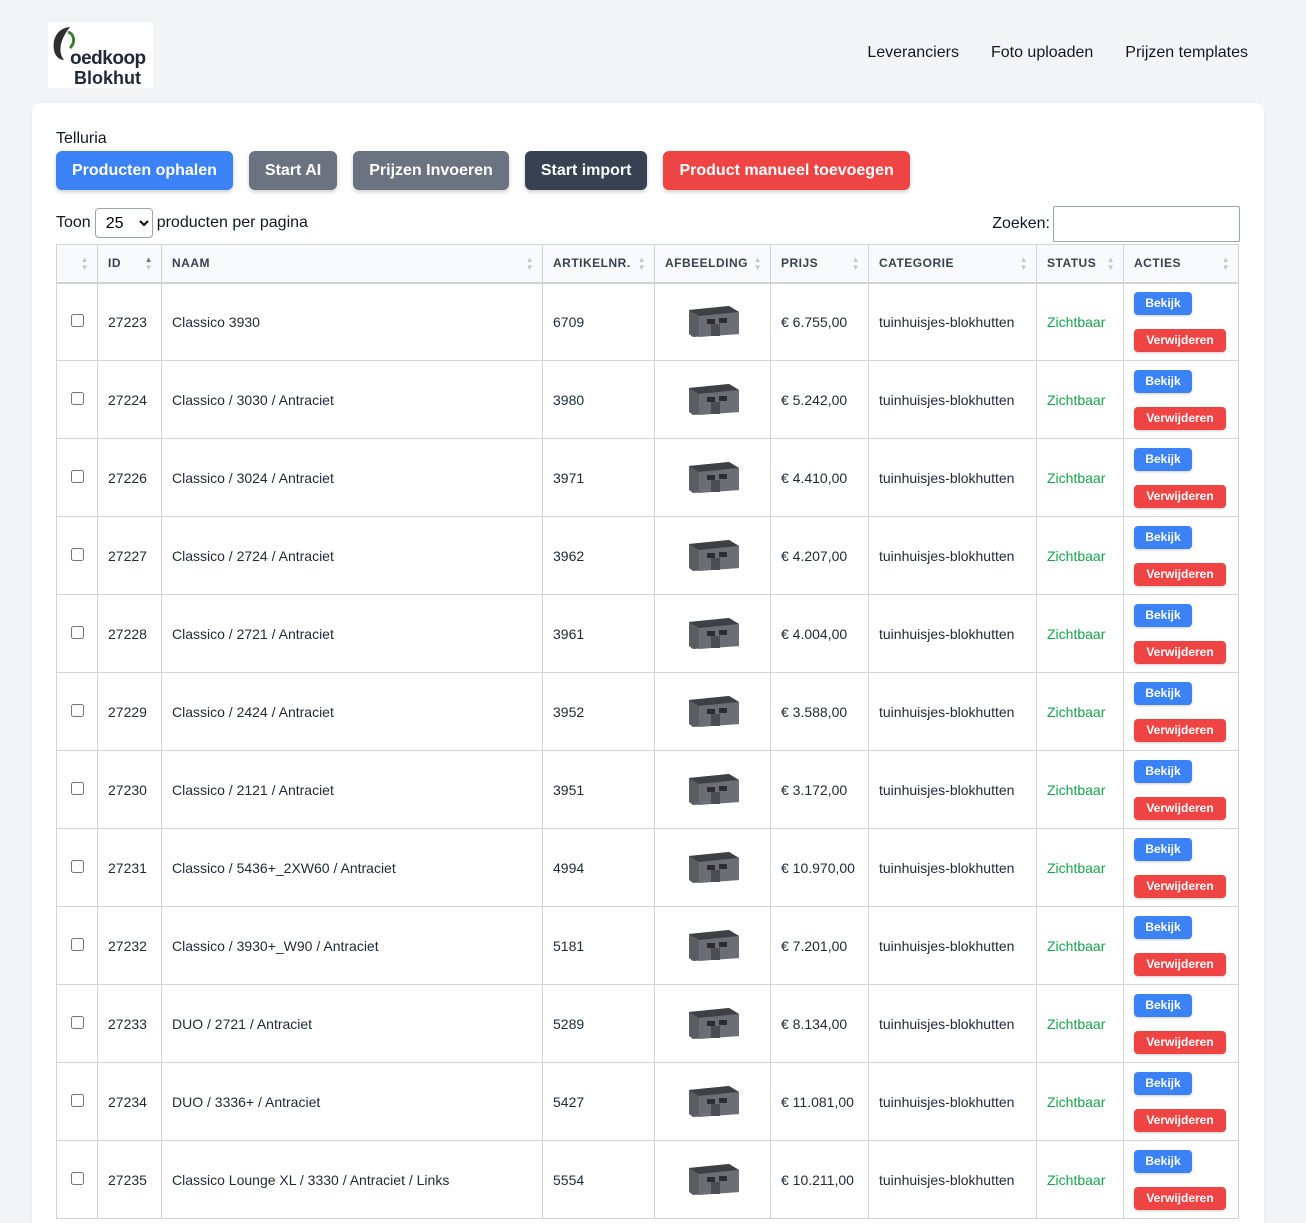 The width and height of the screenshot is (1306, 1223). I want to click on add-product-manually-button: Product manueel toevoegen, so click(786, 170).